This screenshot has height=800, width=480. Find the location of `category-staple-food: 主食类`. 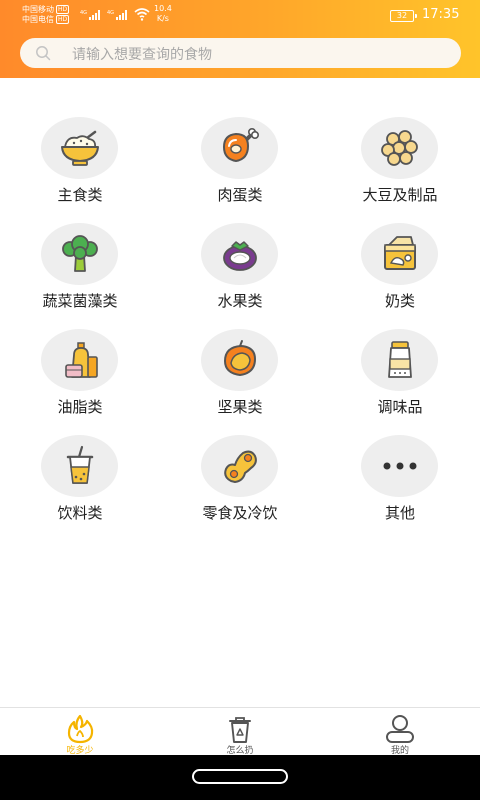

category-staple-food: 主食类 is located at coordinates (80, 167).